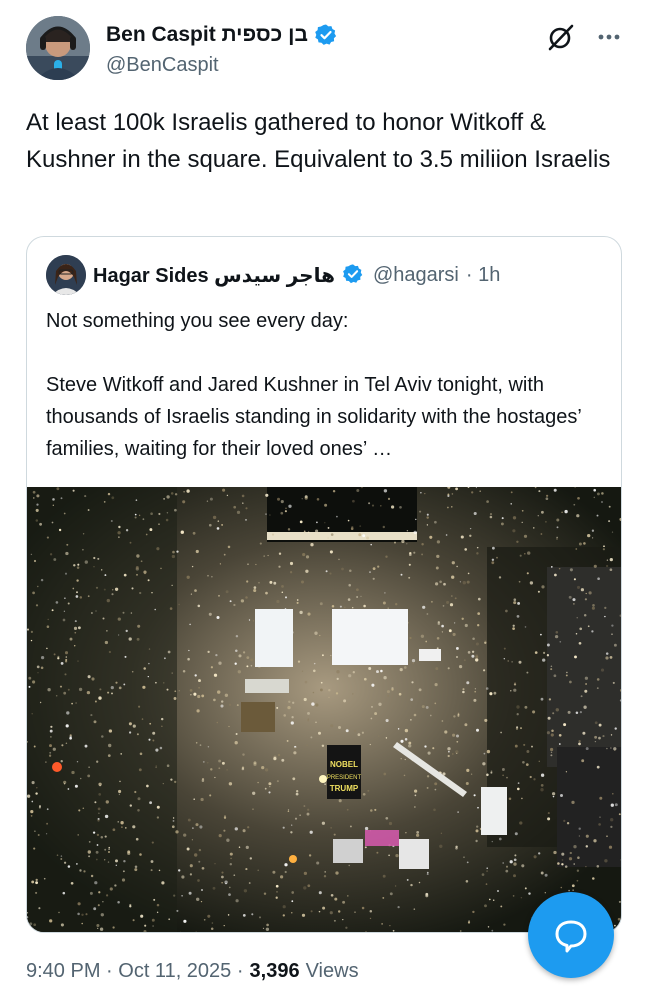 The image size is (648, 1000). What do you see at coordinates (344, 778) in the screenshot?
I see `nobel-banner-text-2: PRESIDENT` at bounding box center [344, 778].